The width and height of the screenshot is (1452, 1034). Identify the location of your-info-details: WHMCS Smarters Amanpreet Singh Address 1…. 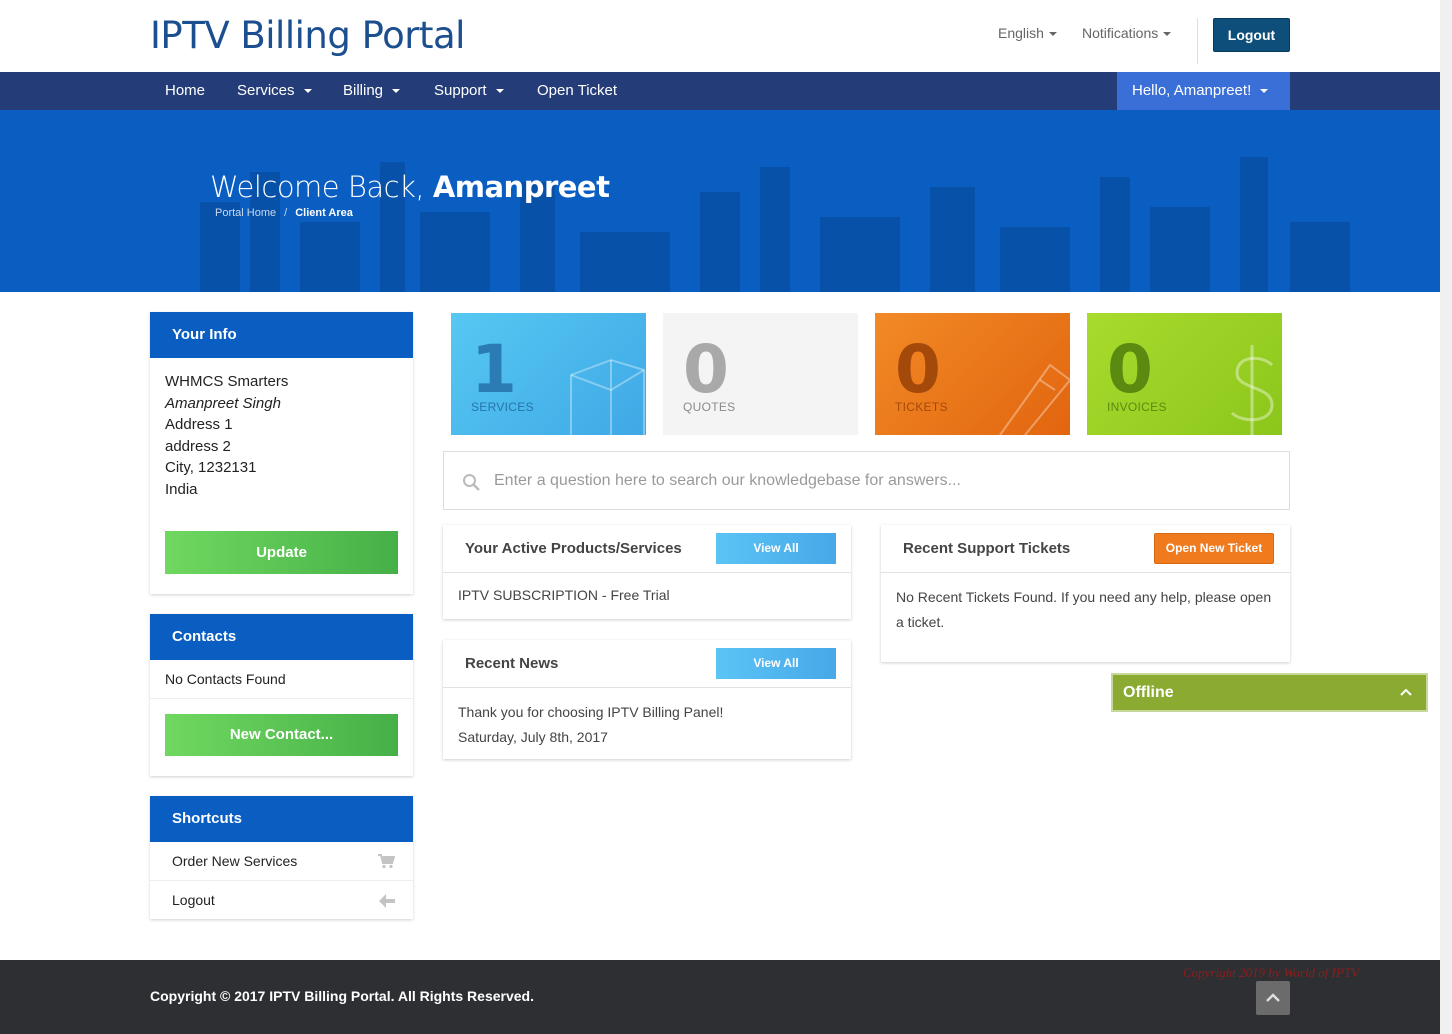
(281, 435).